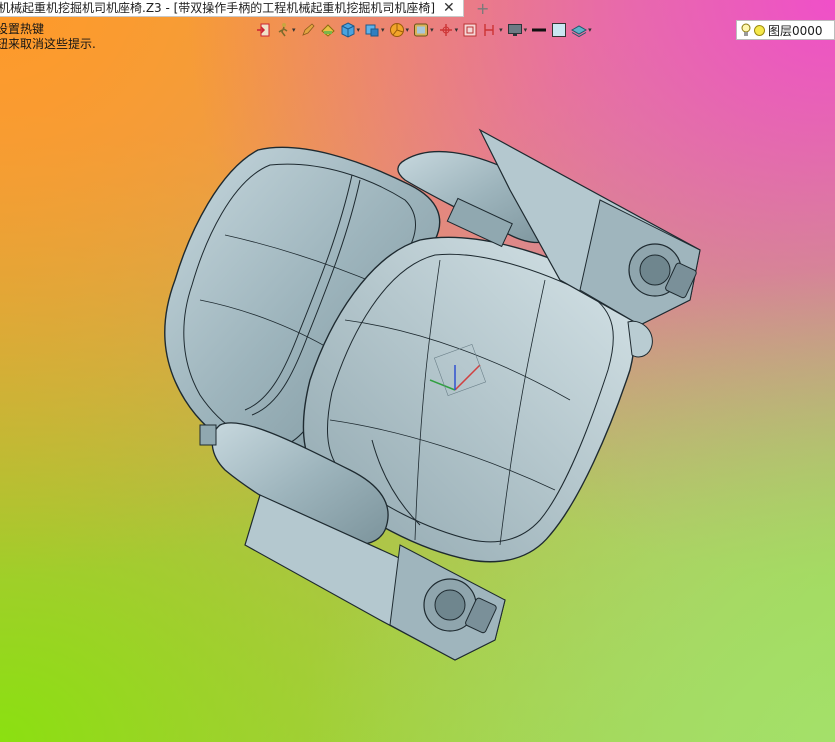 Image resolution: width=835 pixels, height=742 pixels. I want to click on walk-button: ▾, so click(285, 30).